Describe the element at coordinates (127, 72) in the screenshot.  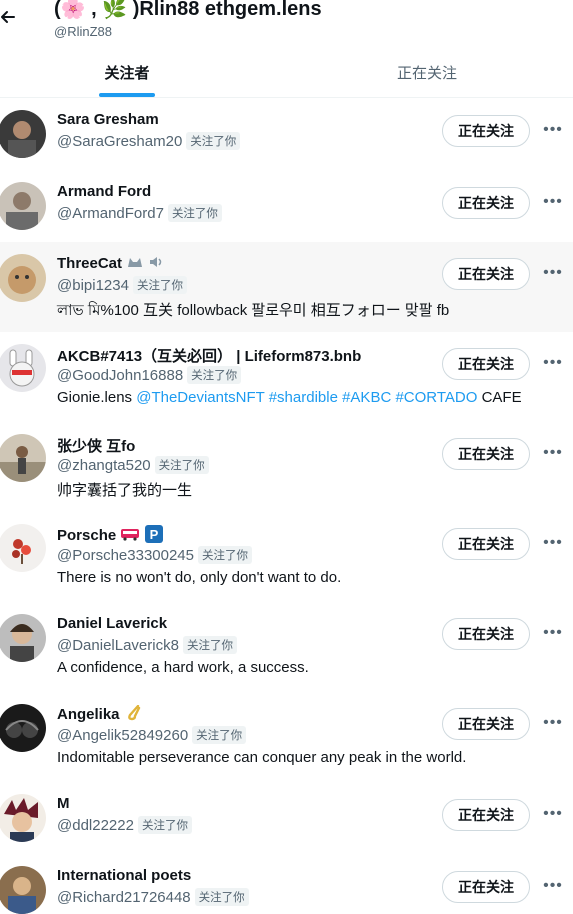
I see `tab-followers: 关注者` at that location.